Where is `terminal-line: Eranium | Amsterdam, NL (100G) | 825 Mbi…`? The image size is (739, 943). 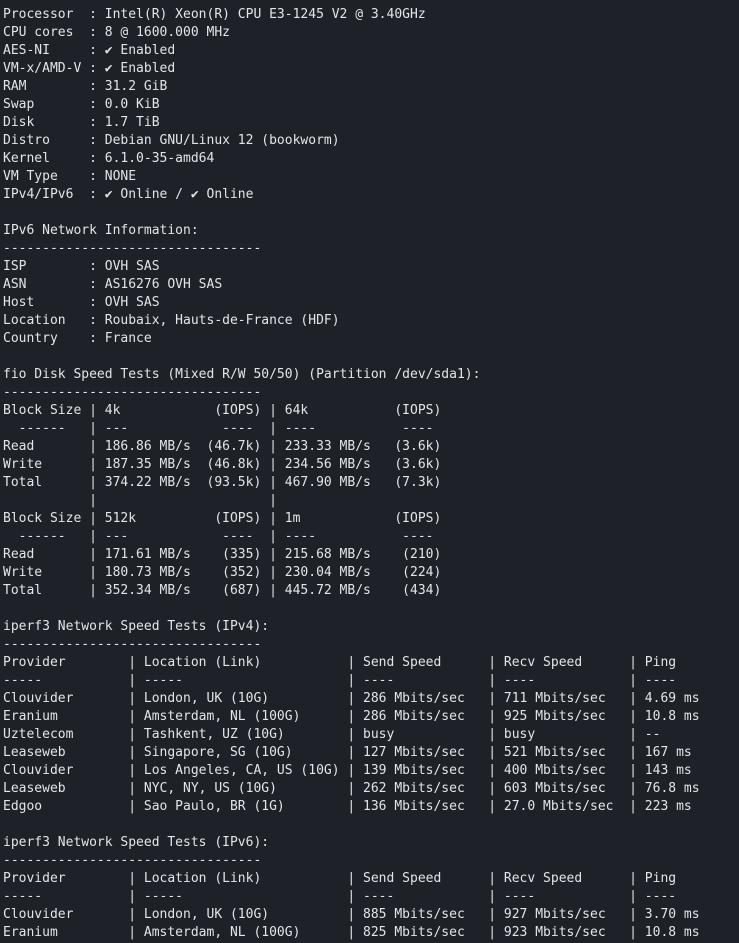 terminal-line: Eranium | Amsterdam, NL (100G) | 825 Mbi… is located at coordinates (351, 932).